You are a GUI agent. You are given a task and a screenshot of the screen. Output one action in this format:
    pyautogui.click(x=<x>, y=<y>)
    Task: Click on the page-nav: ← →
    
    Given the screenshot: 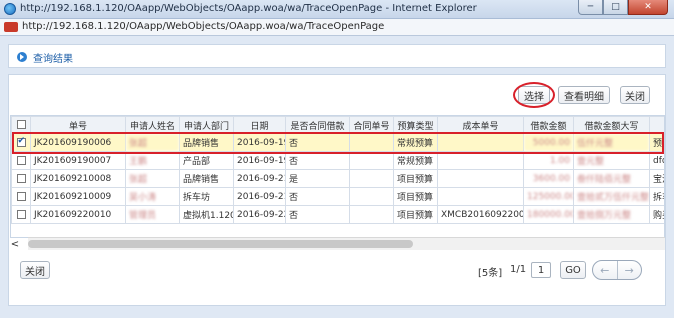 What is the action you would take?
    pyautogui.click(x=617, y=270)
    